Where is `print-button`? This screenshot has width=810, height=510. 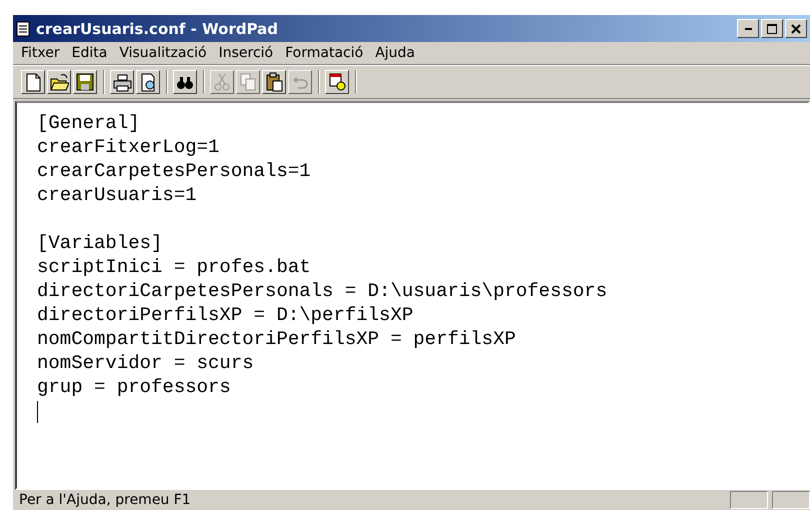 print-button is located at coordinates (122, 82).